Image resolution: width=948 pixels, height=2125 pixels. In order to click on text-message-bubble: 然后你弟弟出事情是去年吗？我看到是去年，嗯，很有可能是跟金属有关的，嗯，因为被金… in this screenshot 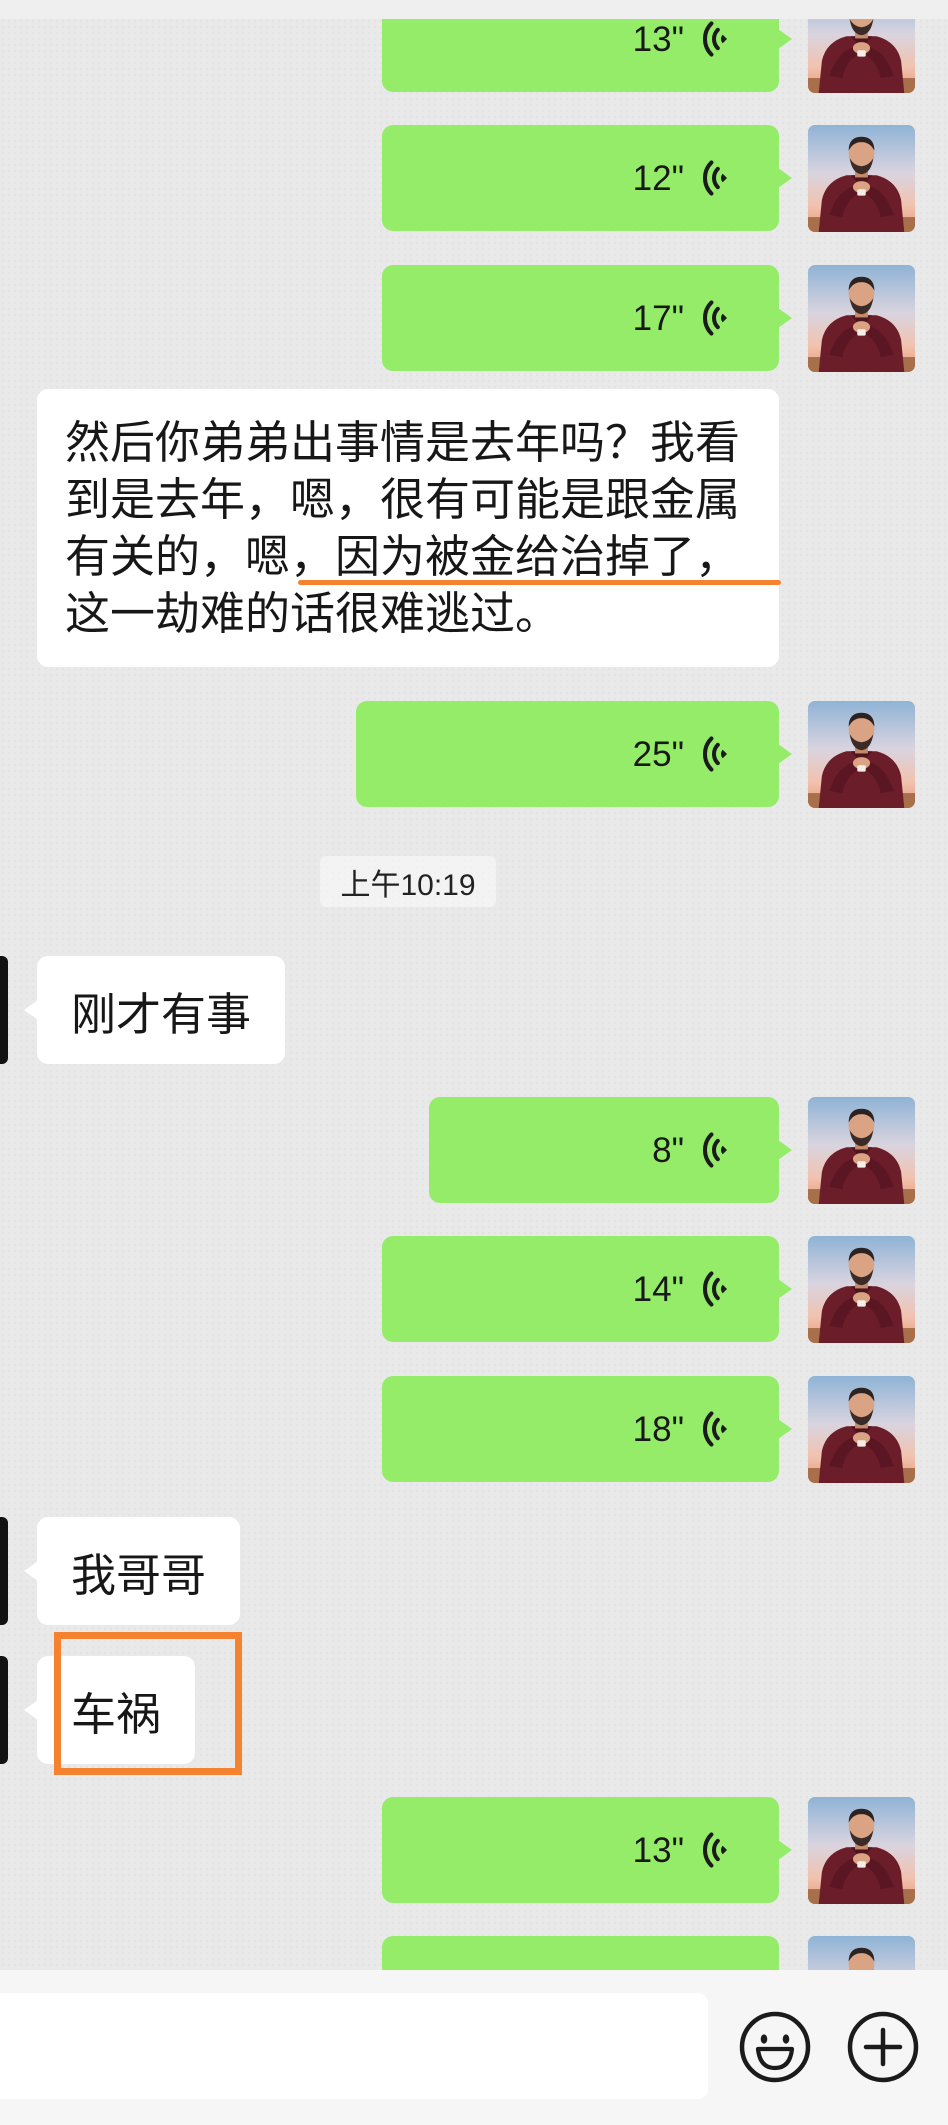, I will do `click(408, 528)`.